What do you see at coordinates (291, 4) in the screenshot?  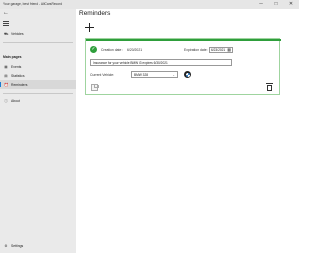 I see `close-button: ✕` at bounding box center [291, 4].